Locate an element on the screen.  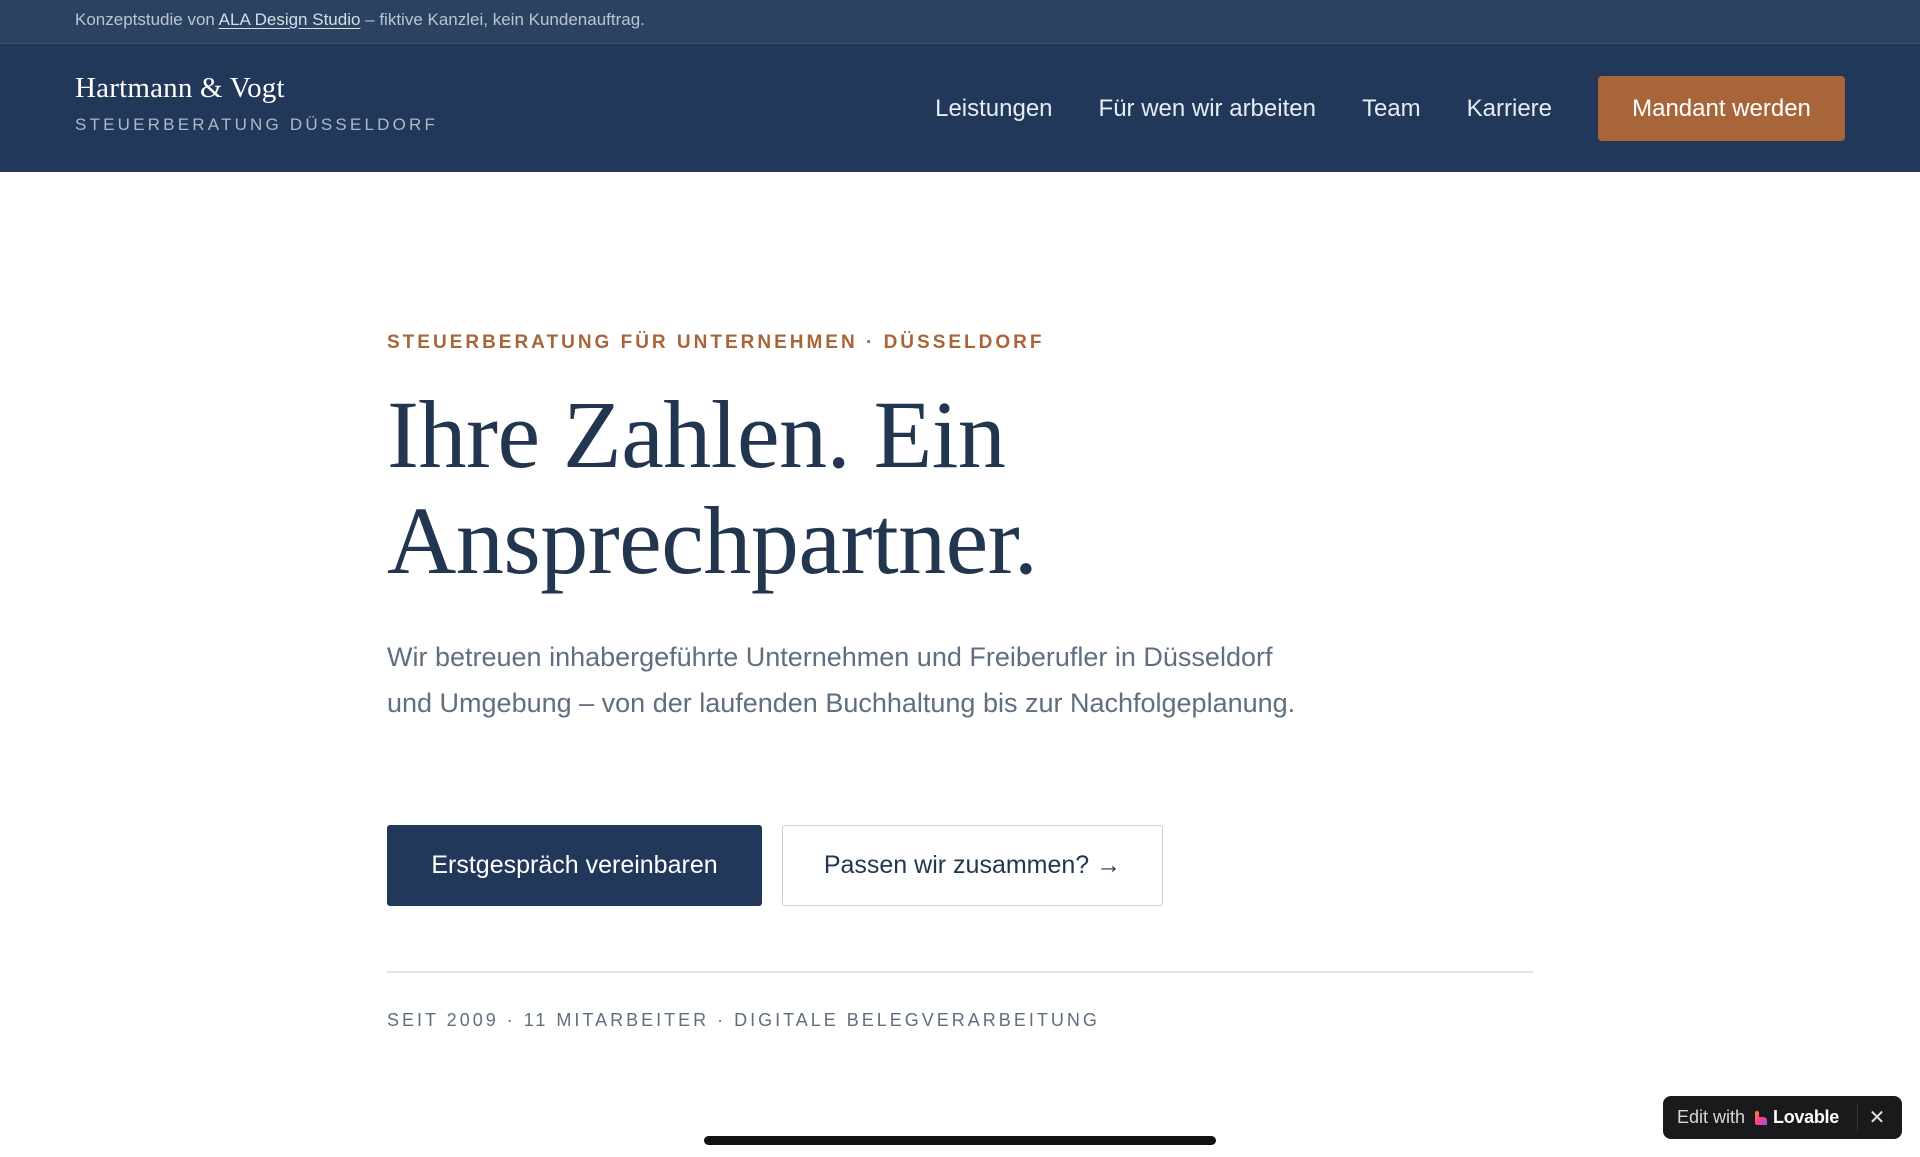
edit-with-lovable-badge: Edit with Lovable ✕ is located at coordinates (1782, 1117).